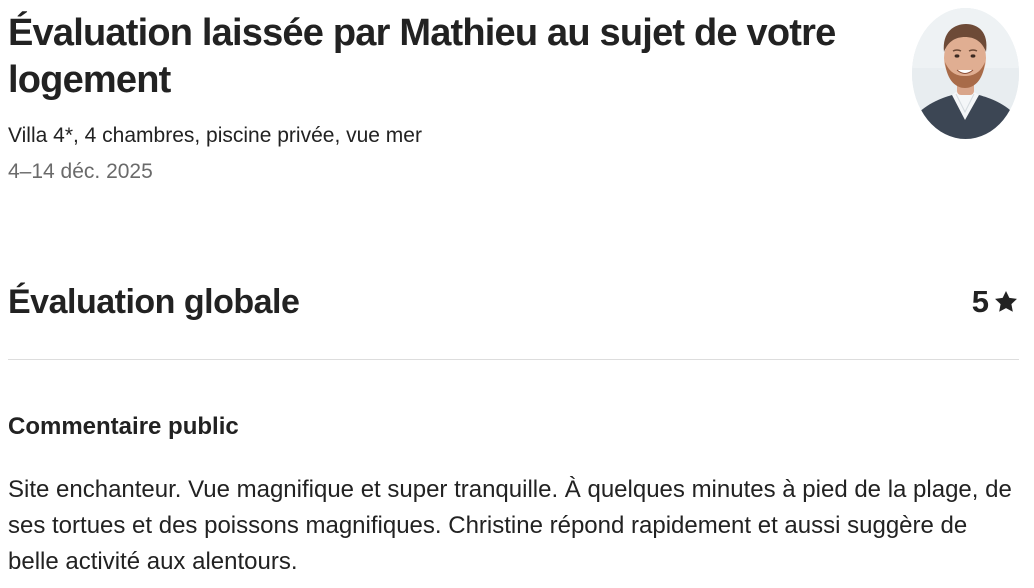 The width and height of the screenshot is (1034, 588). What do you see at coordinates (154, 302) in the screenshot?
I see `overall-rating-title: Évaluation globale` at bounding box center [154, 302].